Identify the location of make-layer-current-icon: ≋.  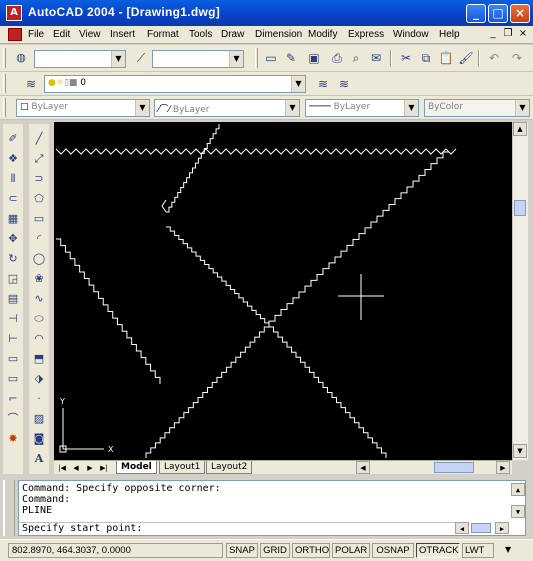
(323, 84).